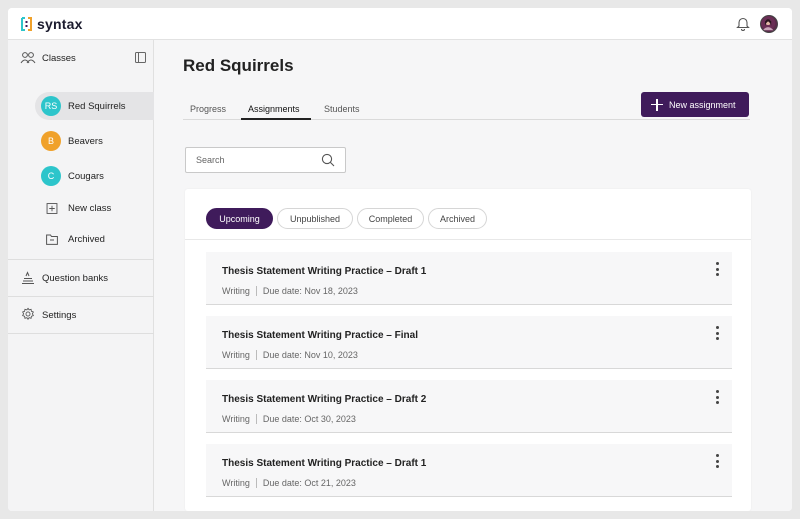  Describe the element at coordinates (51, 141) in the screenshot. I see `class-avatar: B` at that location.